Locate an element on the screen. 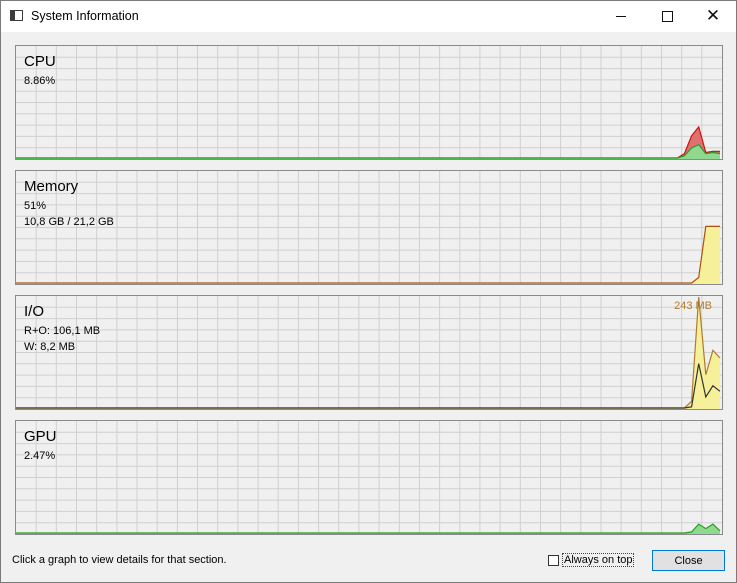 The height and width of the screenshot is (583, 737). app-window-icon is located at coordinates (16, 15).